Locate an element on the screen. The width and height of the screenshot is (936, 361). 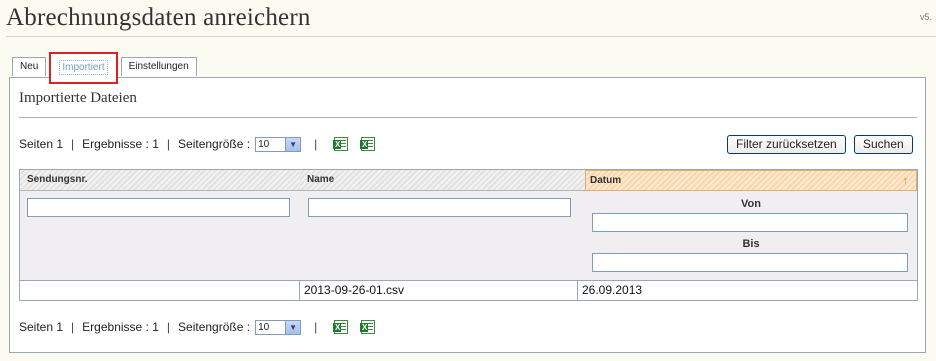
tab-einstellungen: Einstellungen is located at coordinates (158, 66).